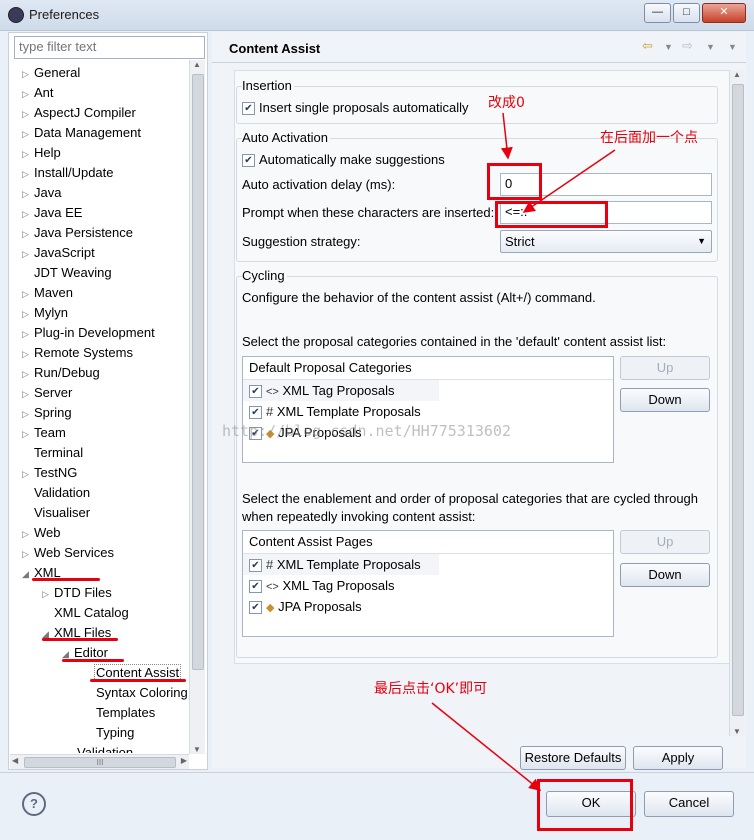 The width and height of the screenshot is (754, 840). What do you see at coordinates (506, 136) in the screenshot?
I see `arrow-to-delay-field` at bounding box center [506, 136].